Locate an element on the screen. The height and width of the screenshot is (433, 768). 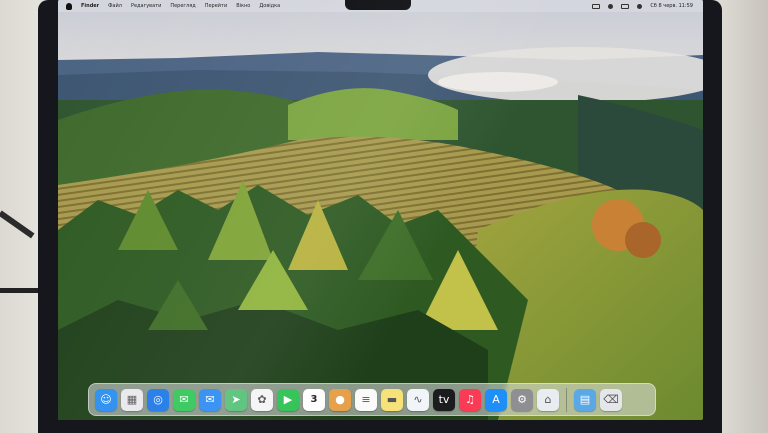
keyboard-icon is located at coordinates (596, 6).